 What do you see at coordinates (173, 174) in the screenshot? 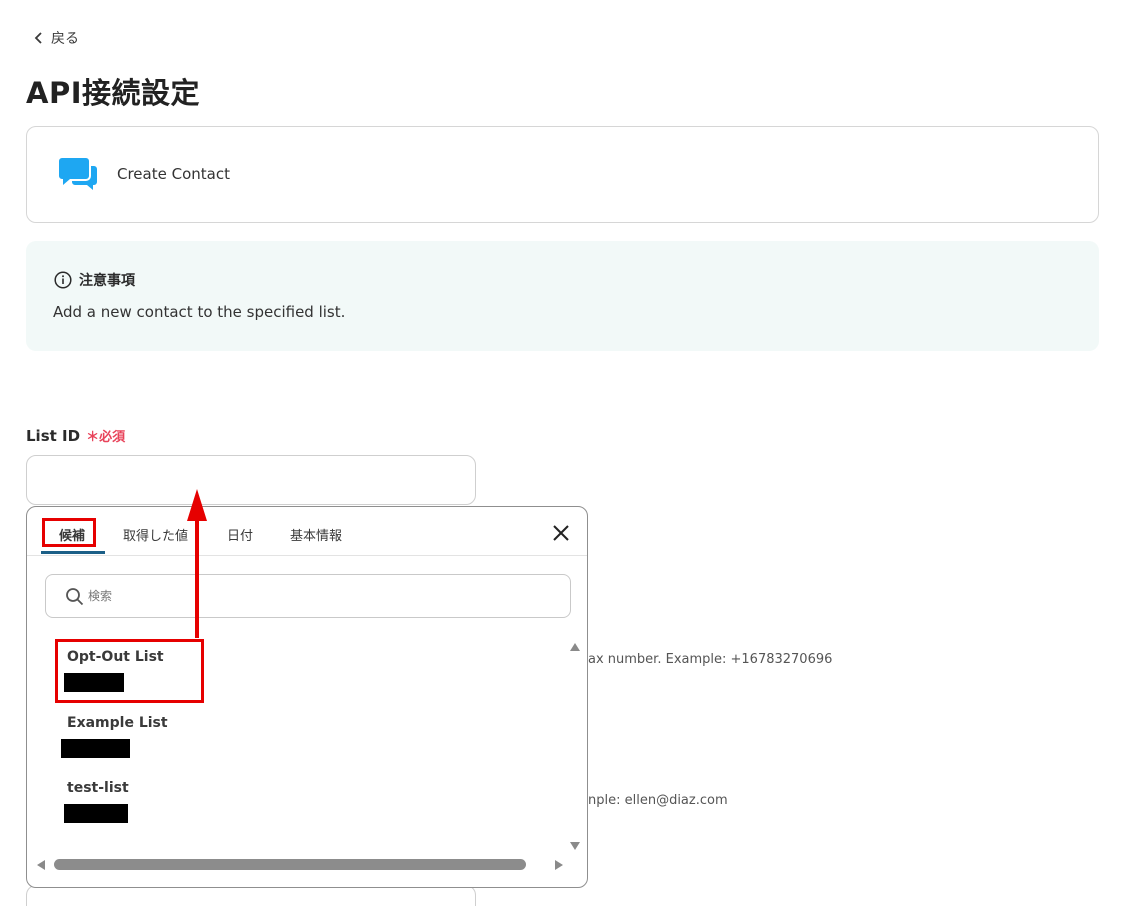
I see `action-name: Create Contact` at bounding box center [173, 174].